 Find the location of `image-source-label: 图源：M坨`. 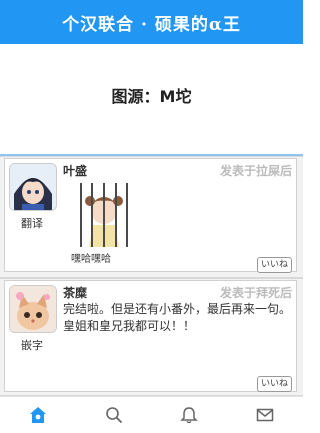

image-source-label: 图源：M坨 is located at coordinates (151, 96).